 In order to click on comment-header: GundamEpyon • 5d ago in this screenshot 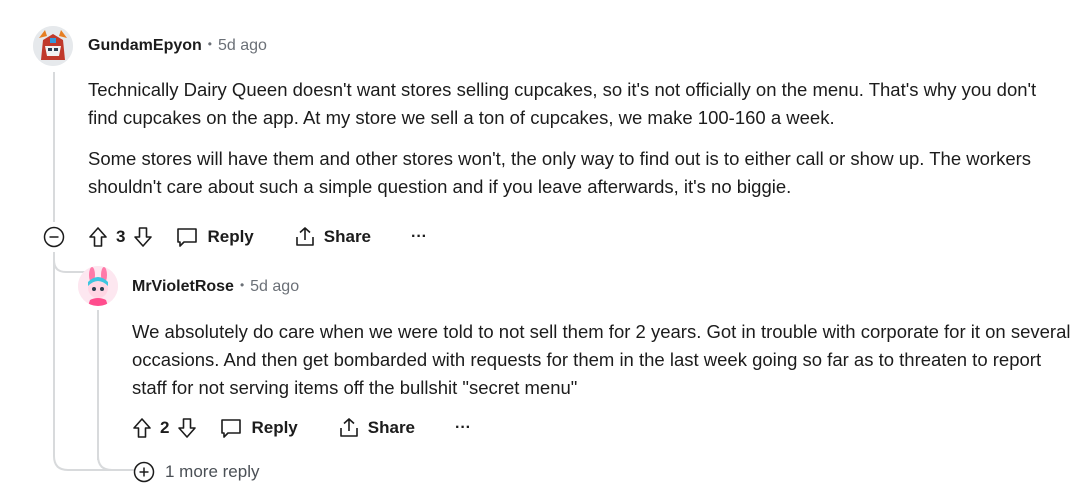, I will do `click(177, 46)`.